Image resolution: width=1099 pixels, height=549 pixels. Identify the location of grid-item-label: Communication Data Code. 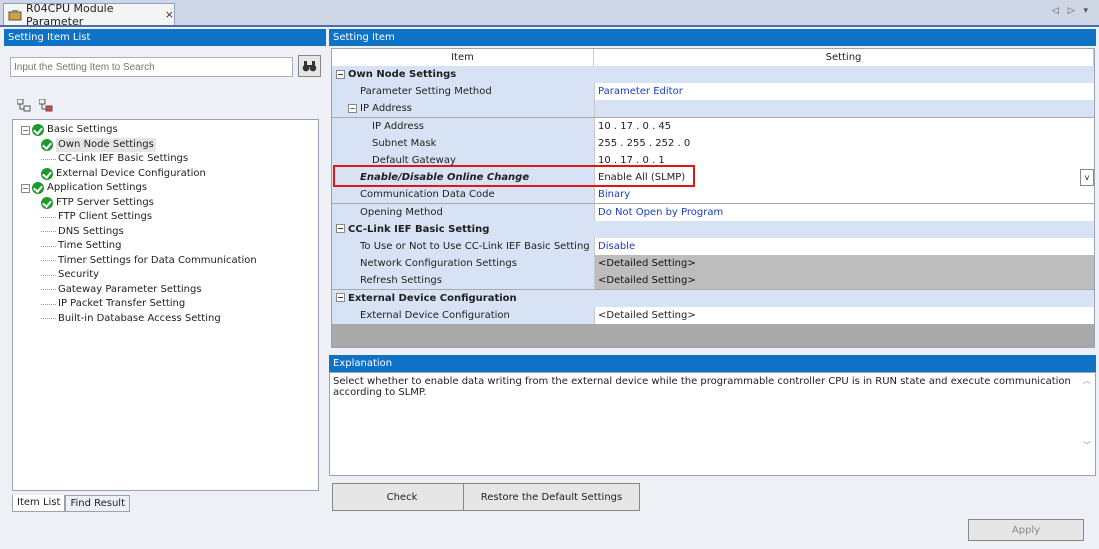
(427, 195).